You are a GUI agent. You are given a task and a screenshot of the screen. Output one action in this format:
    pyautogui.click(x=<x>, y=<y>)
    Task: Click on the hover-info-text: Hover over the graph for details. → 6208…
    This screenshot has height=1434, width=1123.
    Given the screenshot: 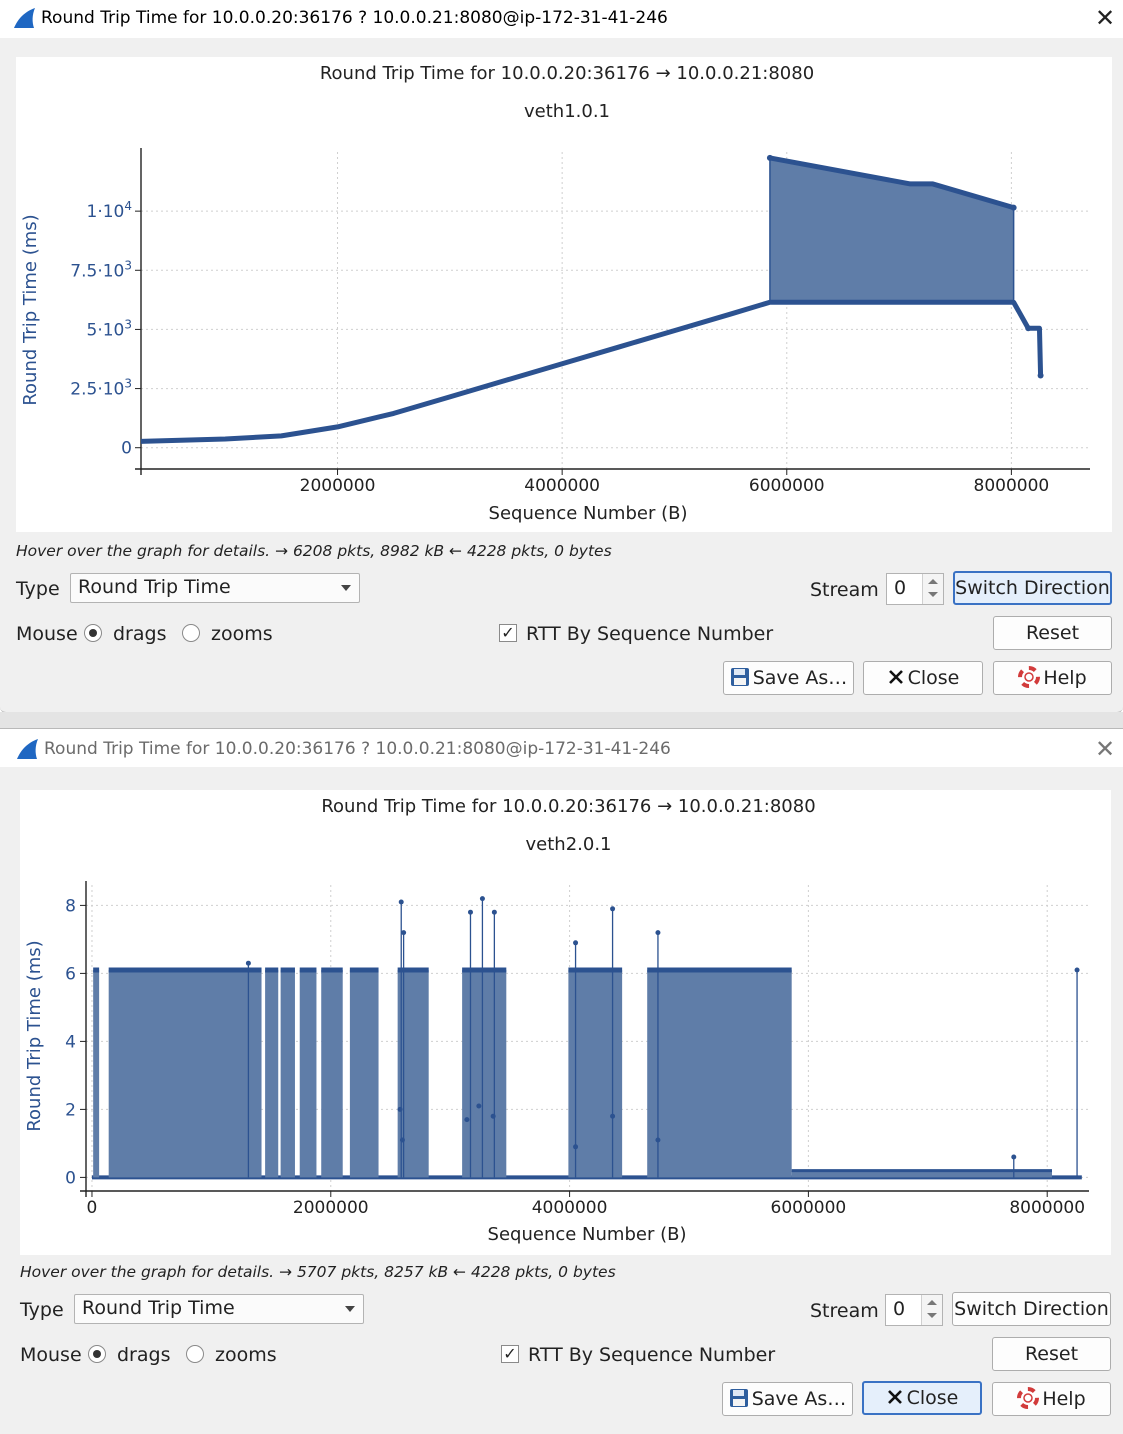 What is the action you would take?
    pyautogui.click(x=314, y=551)
    